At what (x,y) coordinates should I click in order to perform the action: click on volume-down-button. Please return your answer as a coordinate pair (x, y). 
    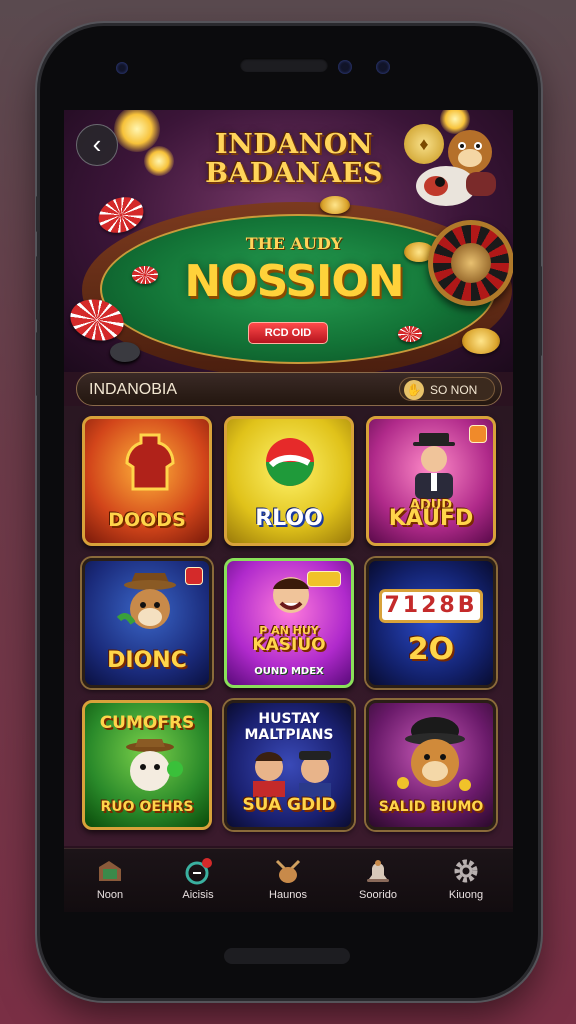
    Looking at the image, I should click on (37, 364).